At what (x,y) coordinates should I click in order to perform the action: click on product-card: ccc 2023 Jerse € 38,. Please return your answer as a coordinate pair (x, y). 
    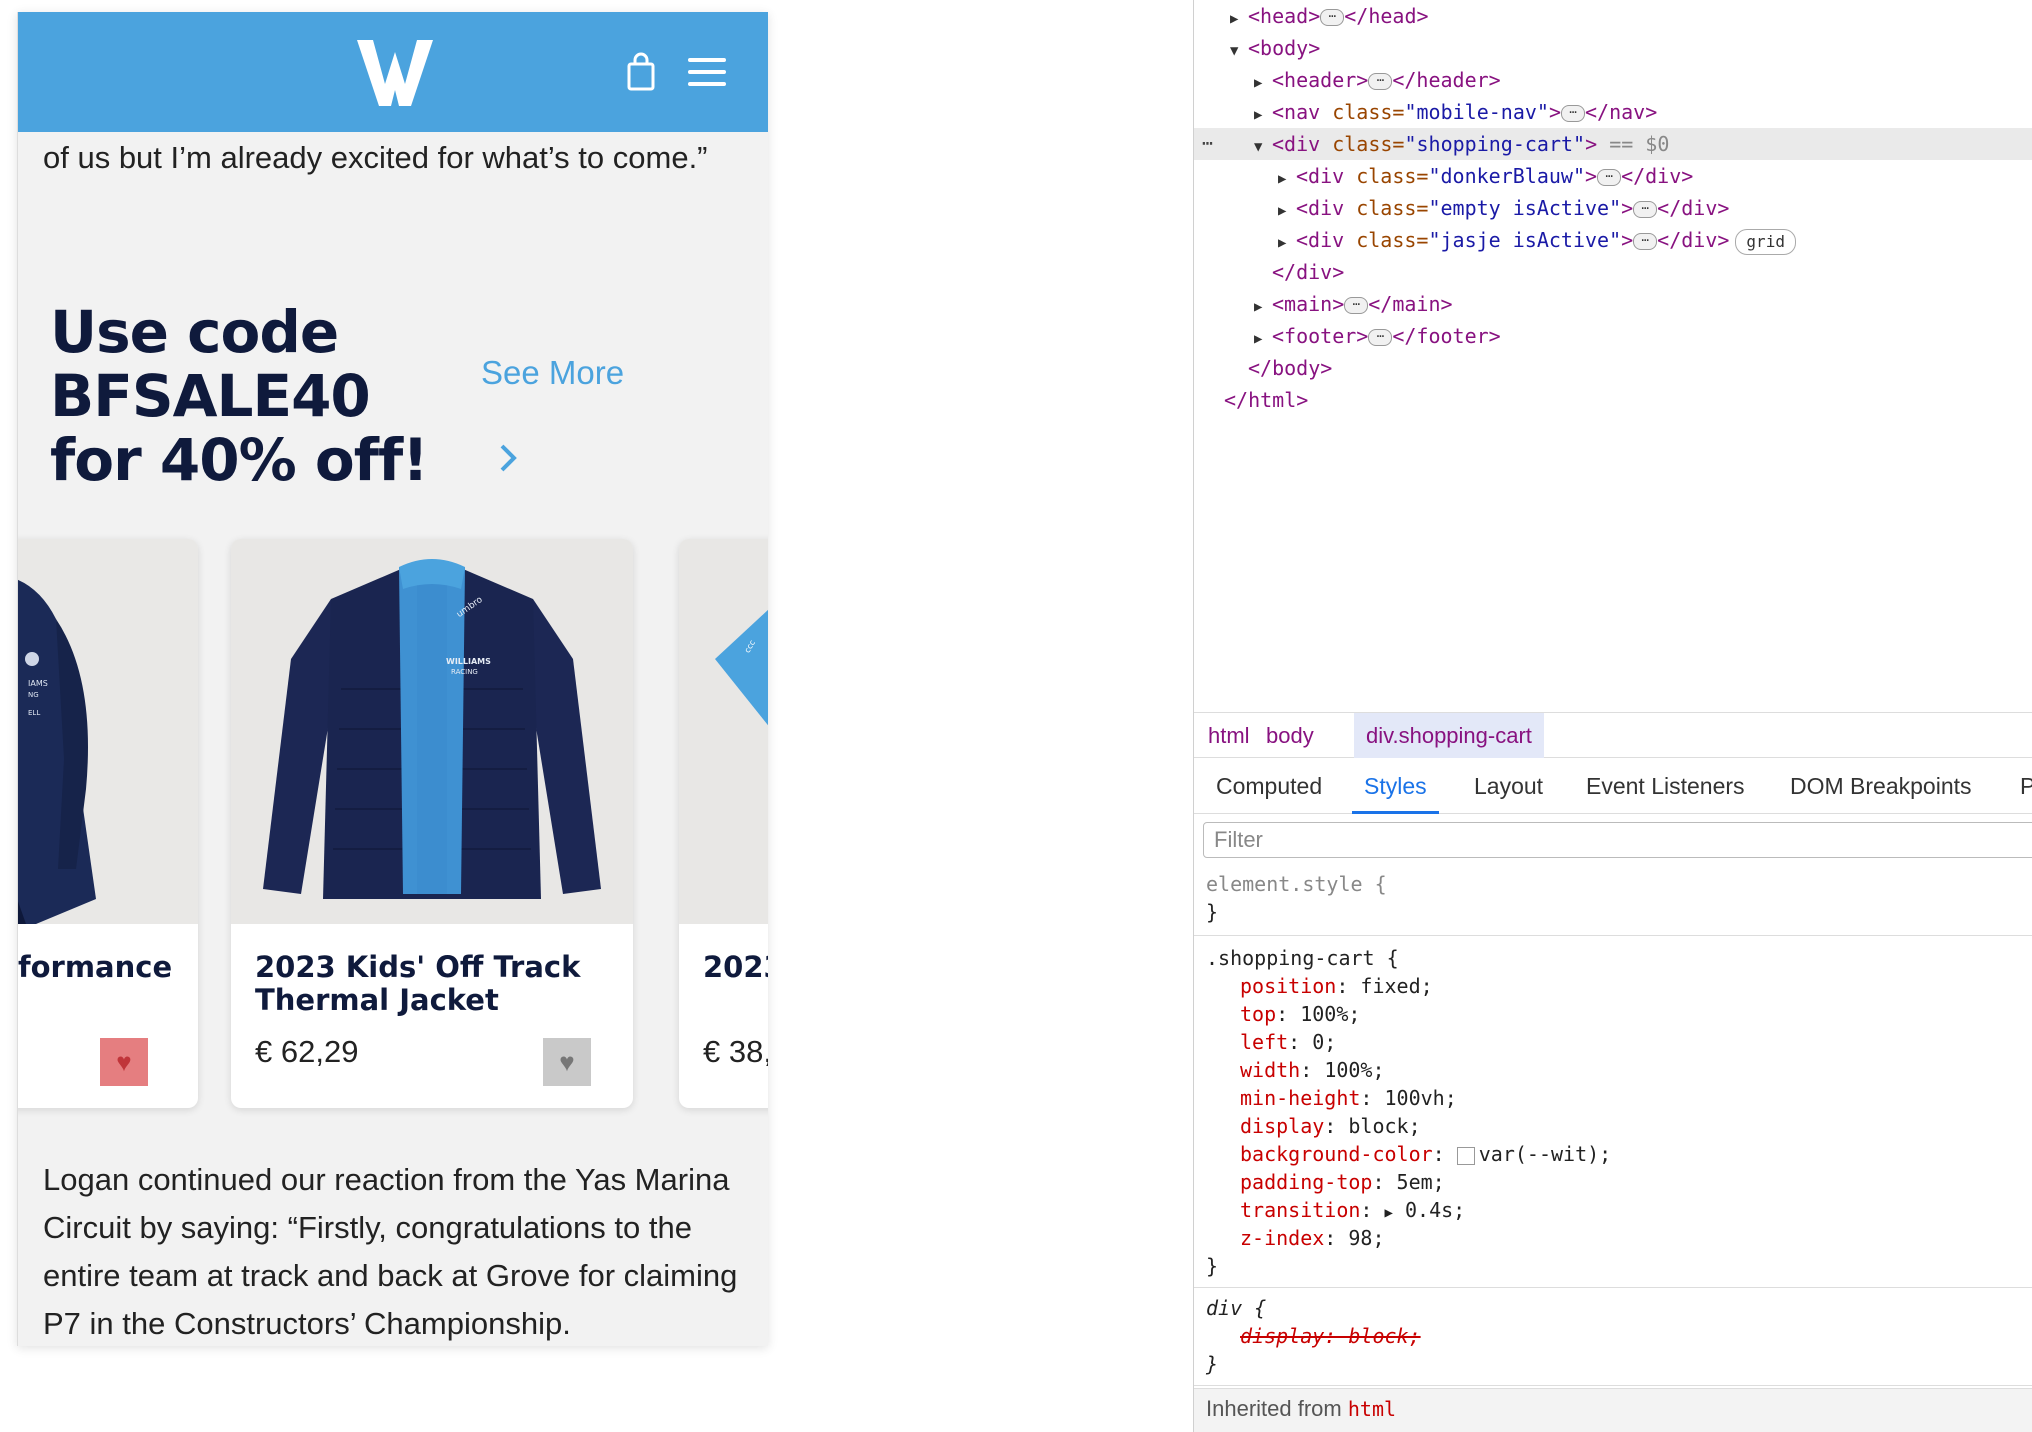
    Looking at the image, I should click on (723, 823).